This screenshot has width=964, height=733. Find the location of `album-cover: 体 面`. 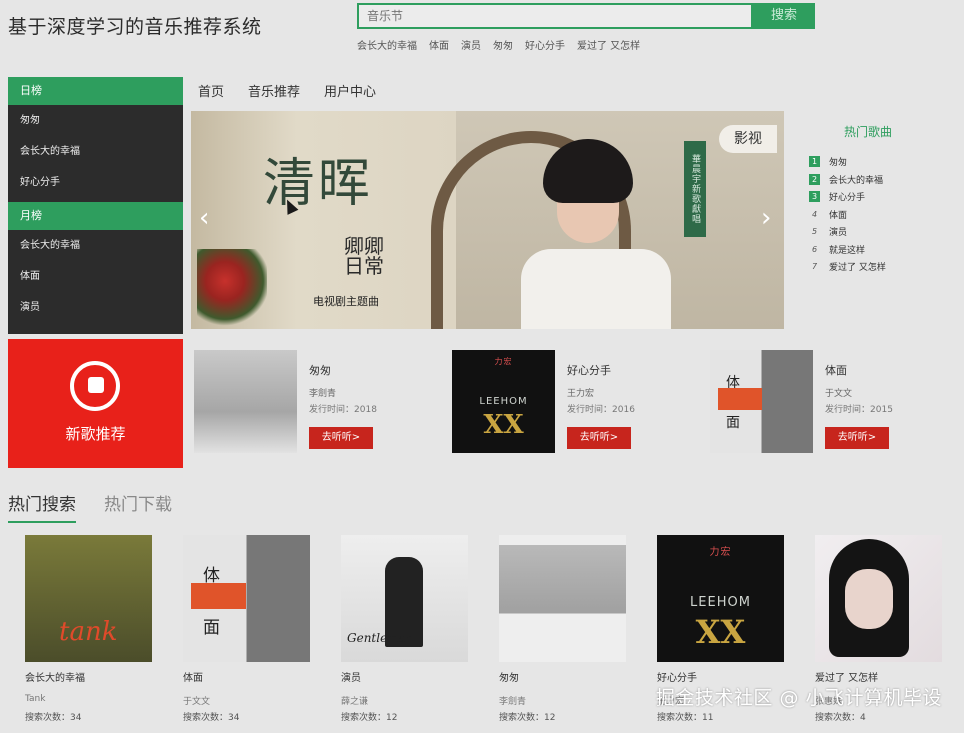

album-cover: 体 面 is located at coordinates (761, 401).